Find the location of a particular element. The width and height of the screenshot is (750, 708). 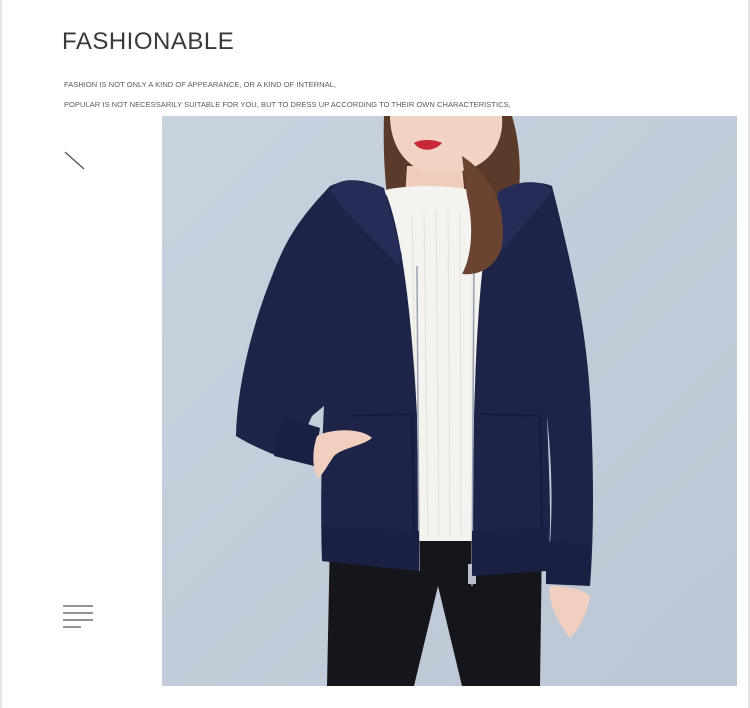

page-title: FASHIONABLE is located at coordinates (148, 41).